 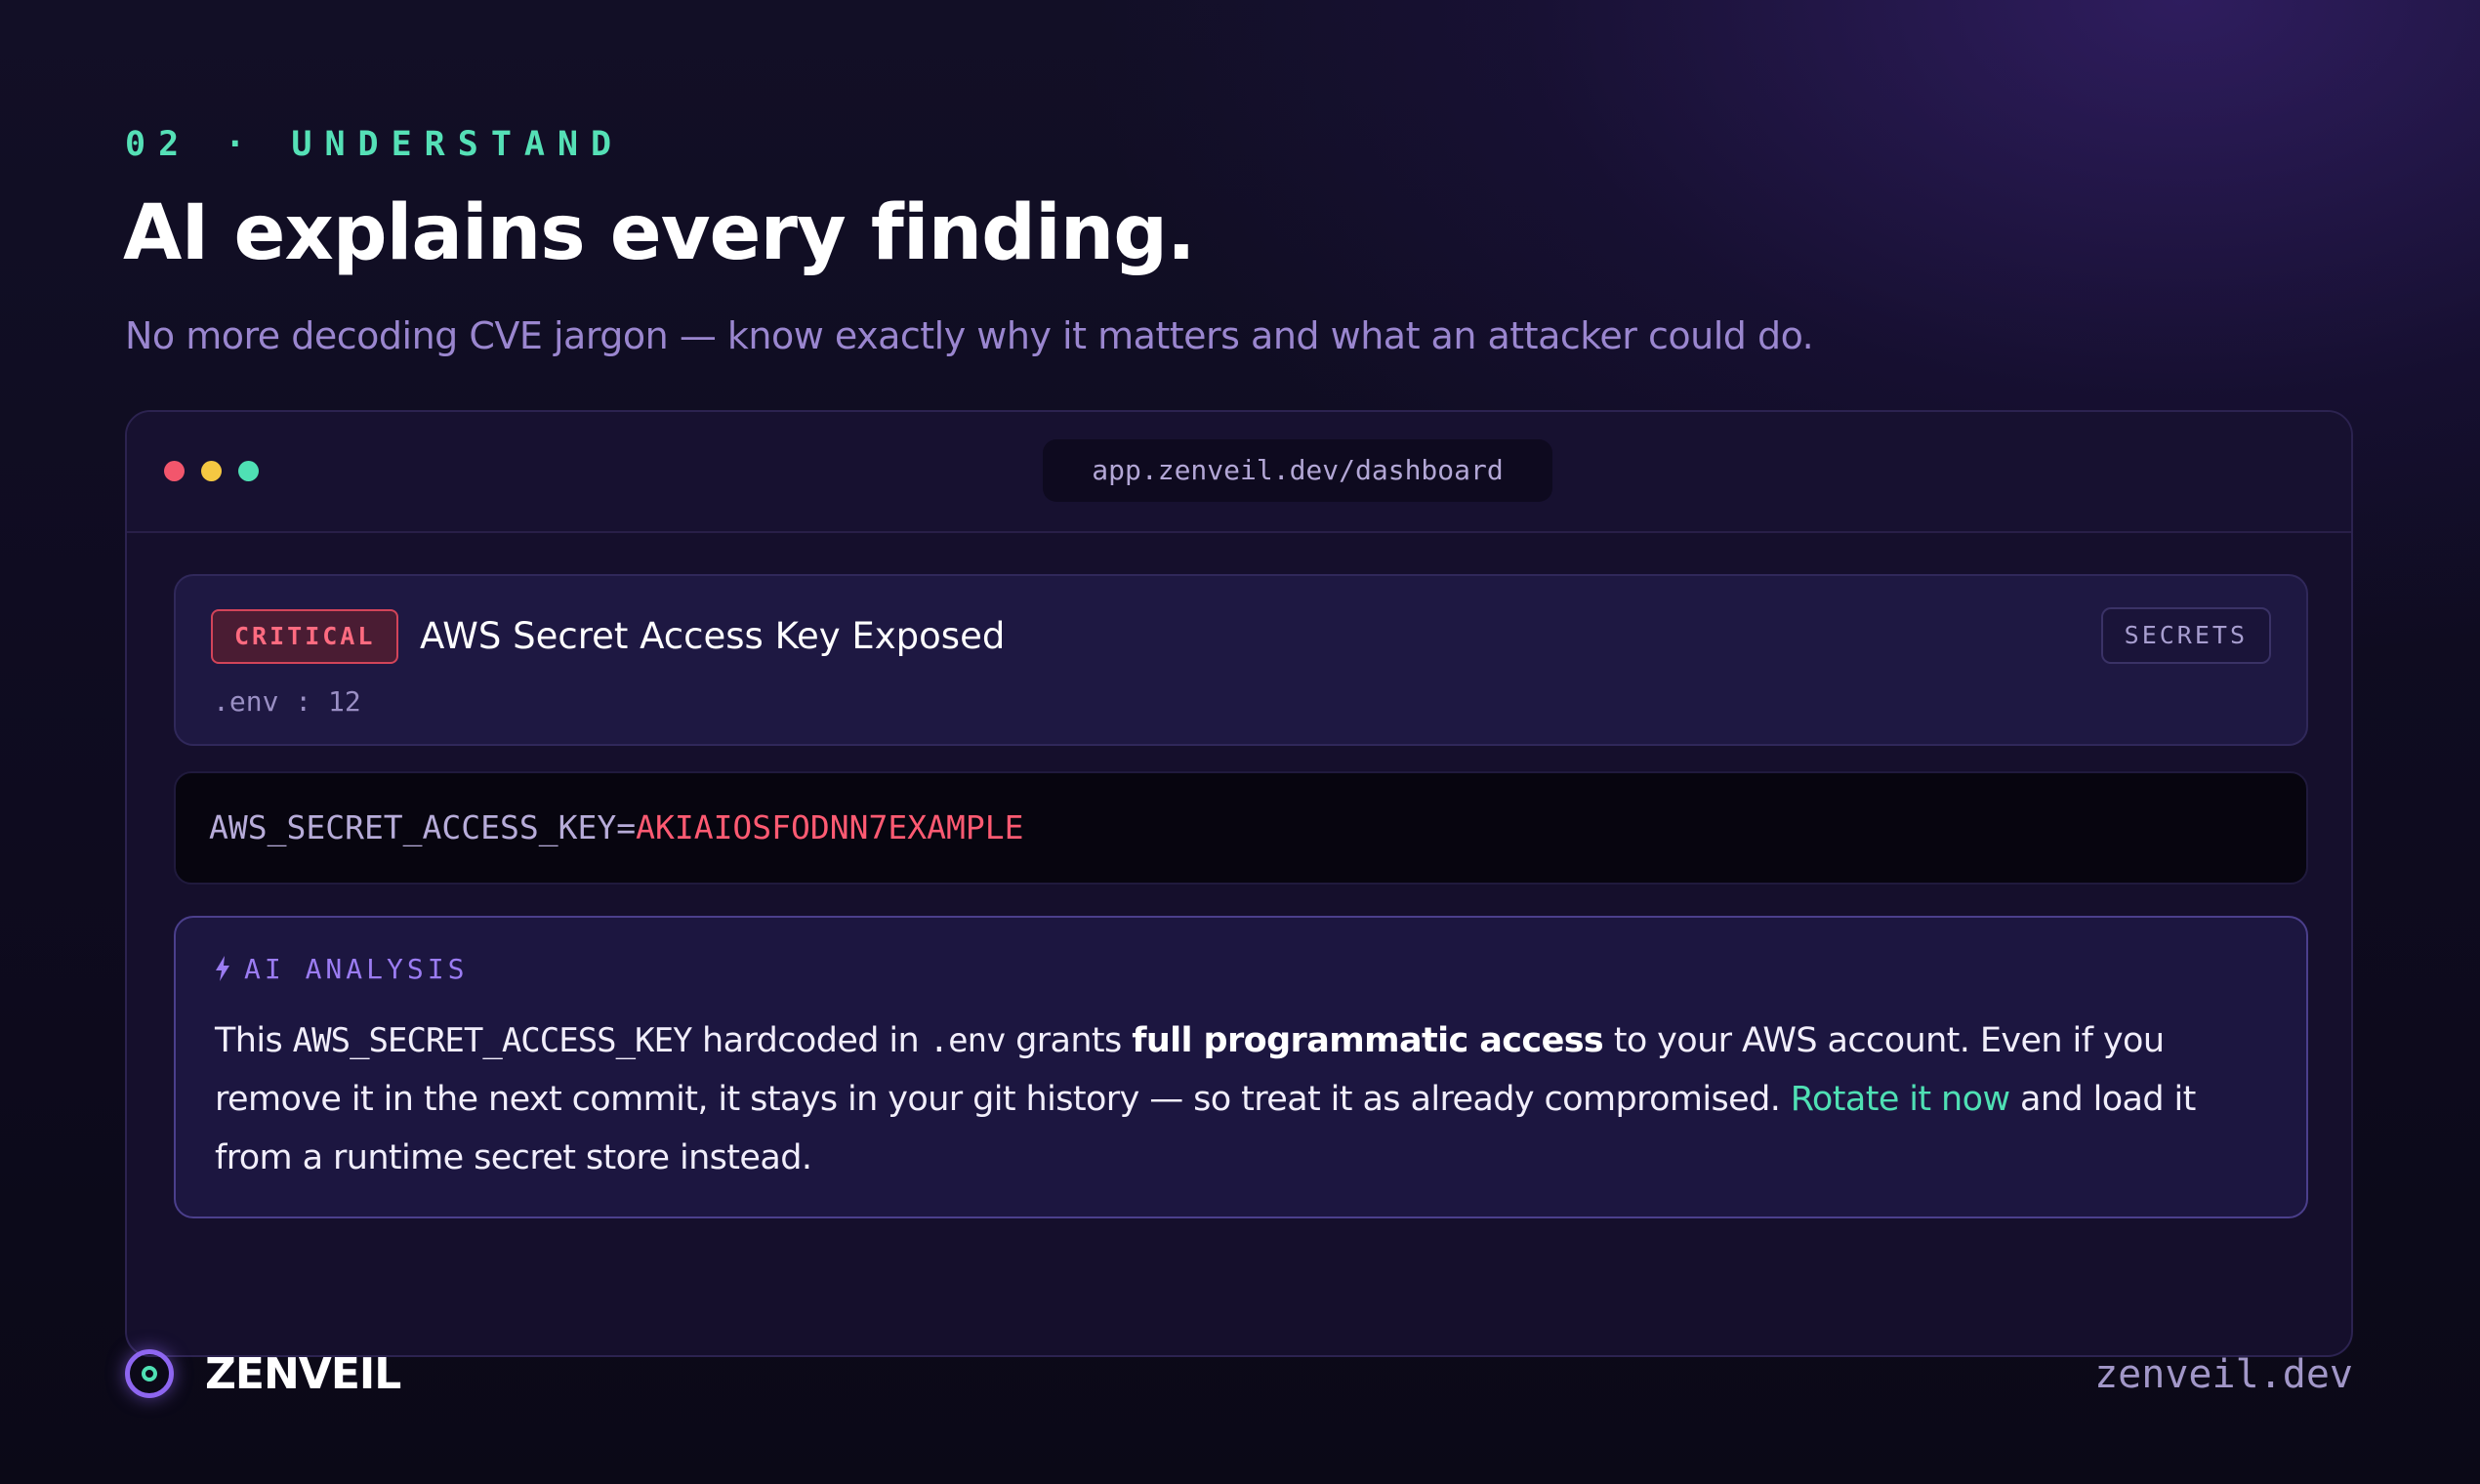 What do you see at coordinates (2223, 1374) in the screenshot?
I see `site-url: zenveil.dev` at bounding box center [2223, 1374].